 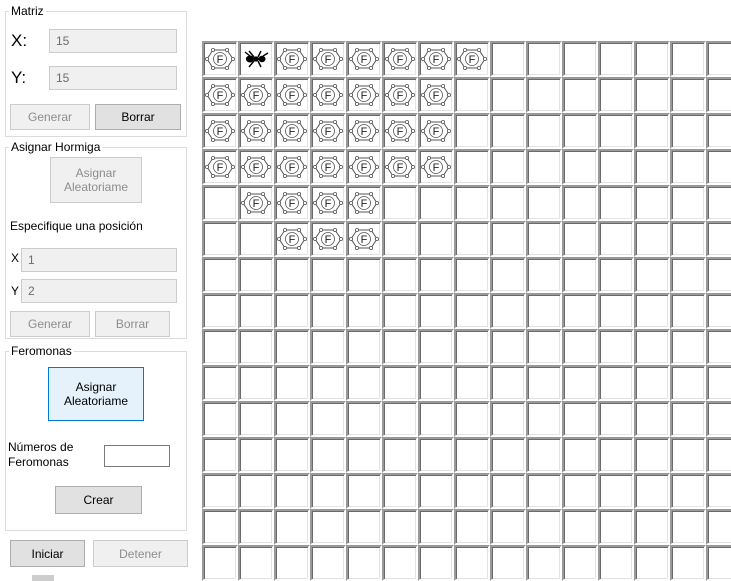 What do you see at coordinates (99, 260) in the screenshot?
I see `hormiga-x-input: 1` at bounding box center [99, 260].